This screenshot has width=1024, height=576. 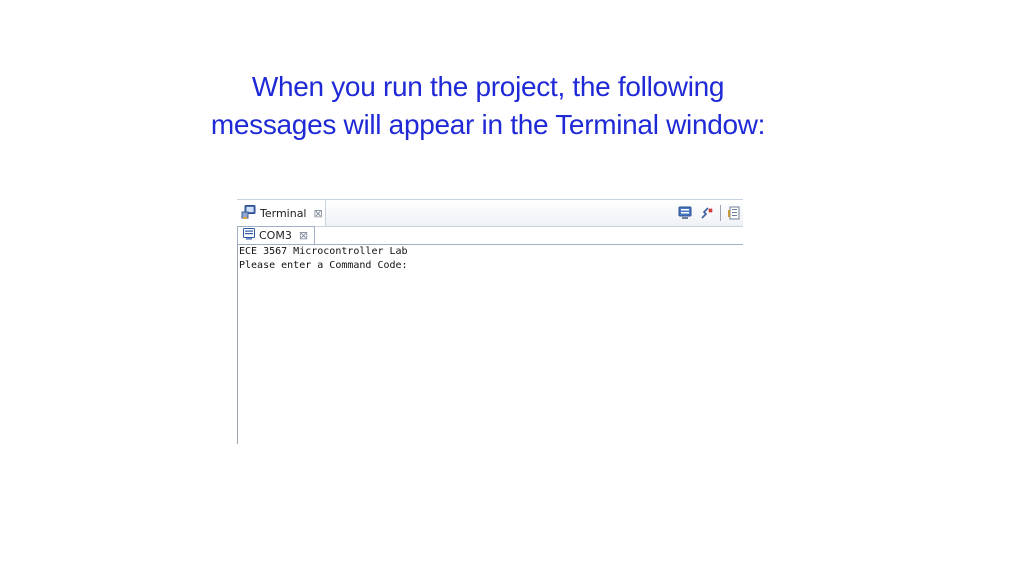 What do you see at coordinates (490, 213) in the screenshot?
I see `view-tab-bar: Terminal ⊠` at bounding box center [490, 213].